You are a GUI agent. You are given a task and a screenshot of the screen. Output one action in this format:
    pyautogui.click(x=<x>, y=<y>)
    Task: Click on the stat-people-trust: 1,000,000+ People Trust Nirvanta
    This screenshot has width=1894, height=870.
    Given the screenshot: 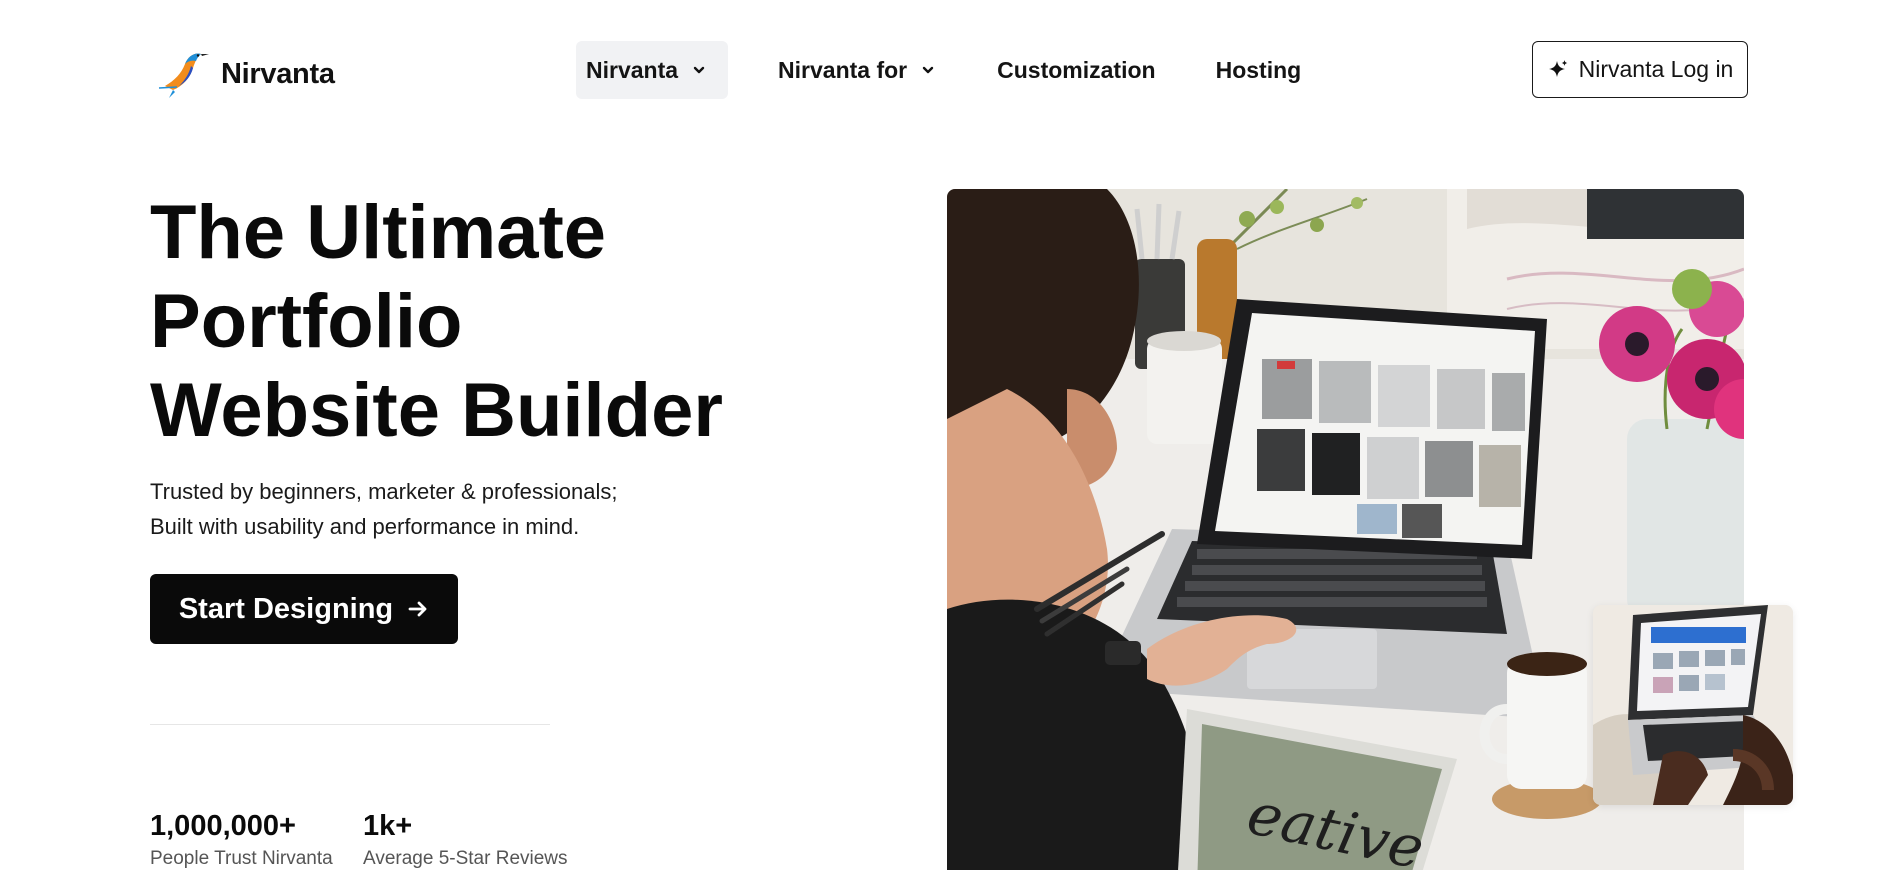 What is the action you would take?
    pyautogui.click(x=241, y=839)
    